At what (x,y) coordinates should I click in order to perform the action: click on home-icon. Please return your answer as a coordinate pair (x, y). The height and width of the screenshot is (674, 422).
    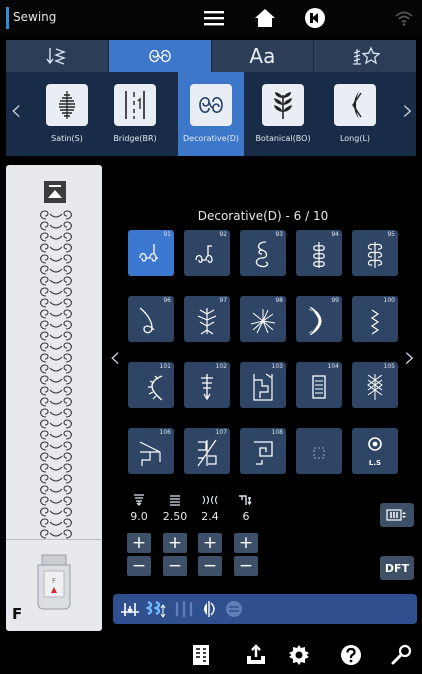
    Looking at the image, I should click on (265, 18).